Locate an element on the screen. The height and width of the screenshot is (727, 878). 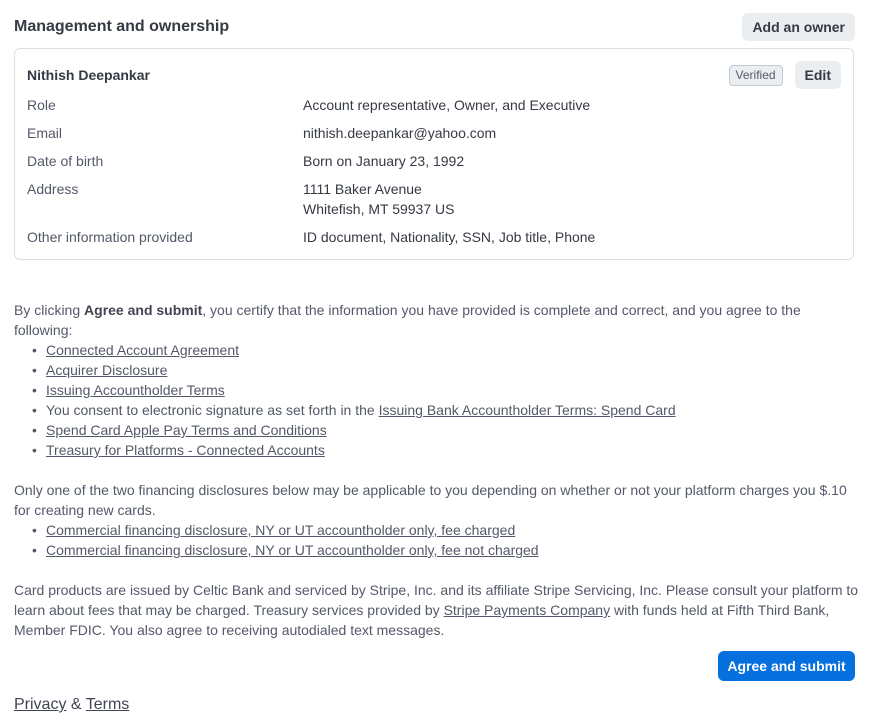
footer-links: Privacy & Terms is located at coordinates (71, 705).